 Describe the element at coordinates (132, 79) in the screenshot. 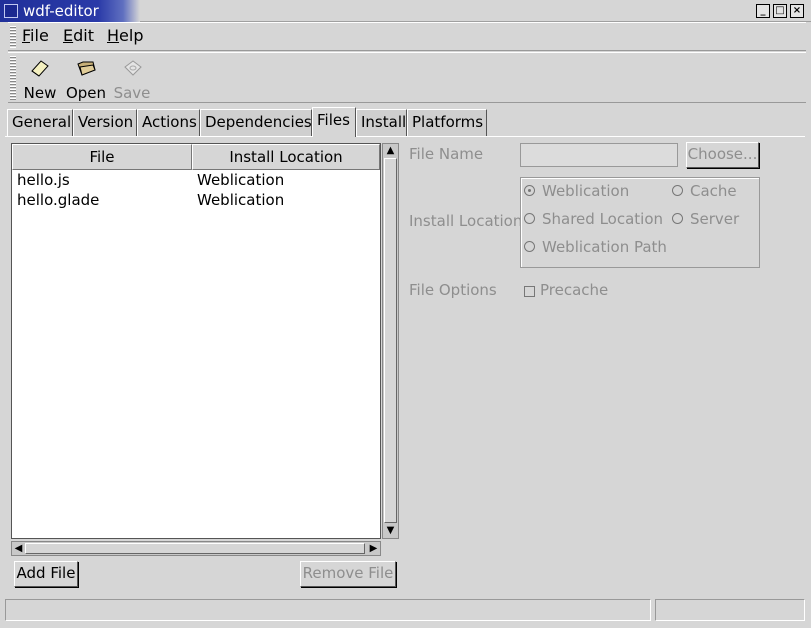

I see `save-button: Save` at that location.